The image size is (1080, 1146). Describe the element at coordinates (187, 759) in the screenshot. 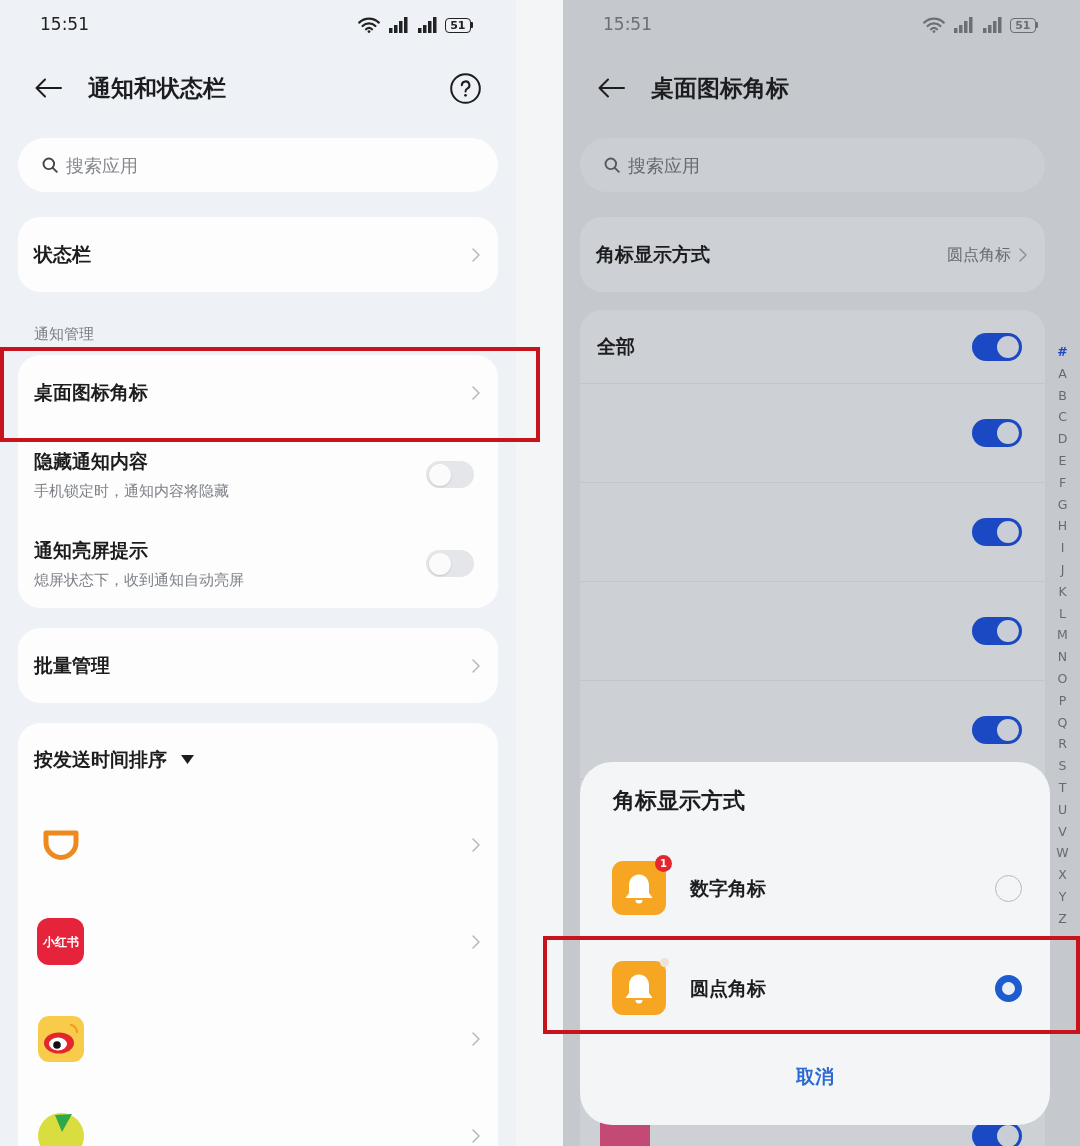

I see `caret-down-icon` at that location.